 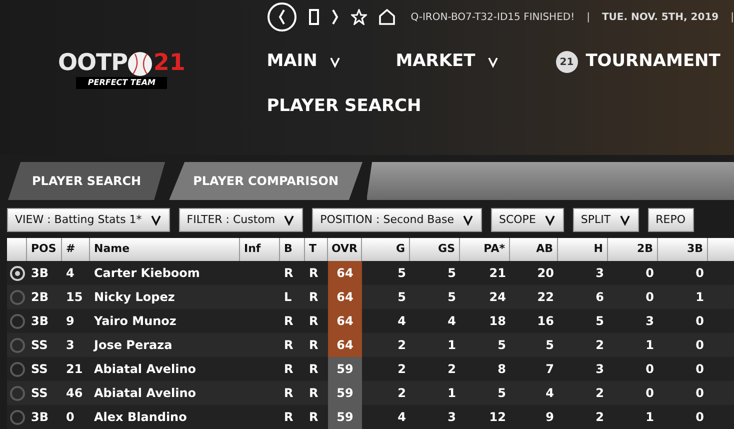 I want to click on table-cell-text: 15, so click(x=74, y=297).